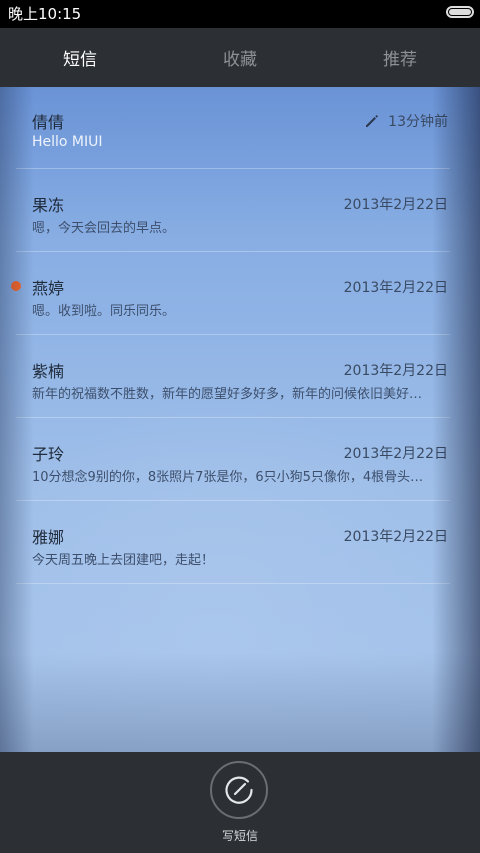 This screenshot has height=853, width=480. Describe the element at coordinates (48, 371) in the screenshot. I see `contact-name: 紫楠` at that location.